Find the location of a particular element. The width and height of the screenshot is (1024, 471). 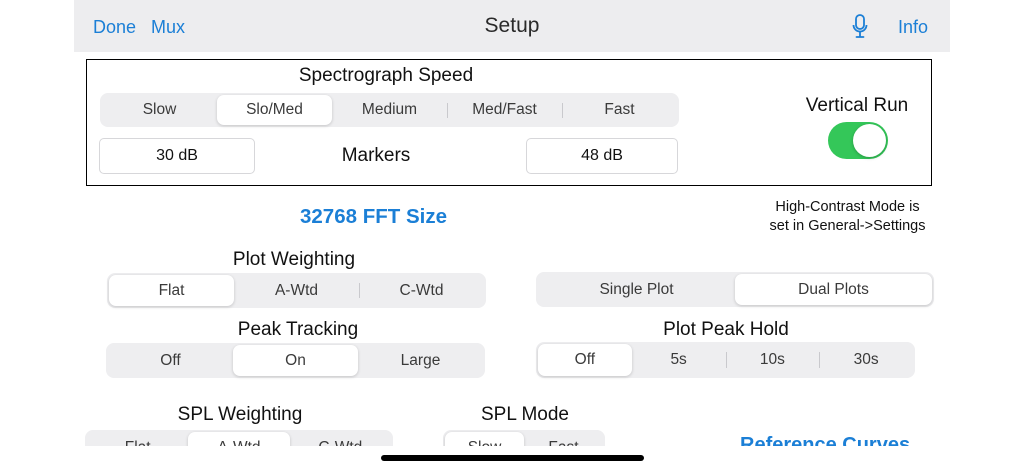

spl-weighting-title: SPL Weighting is located at coordinates (240, 414).